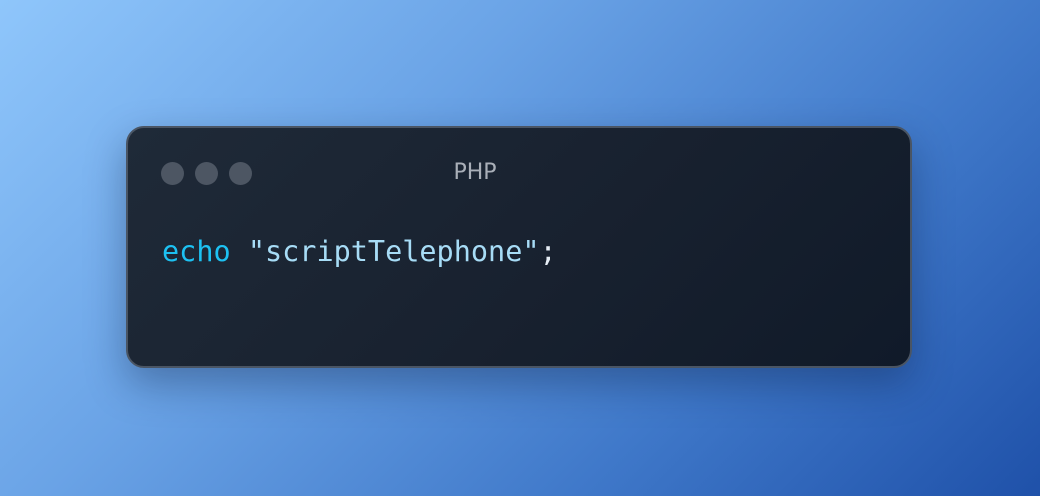  What do you see at coordinates (196, 251) in the screenshot?
I see `code-keyword: echo` at bounding box center [196, 251].